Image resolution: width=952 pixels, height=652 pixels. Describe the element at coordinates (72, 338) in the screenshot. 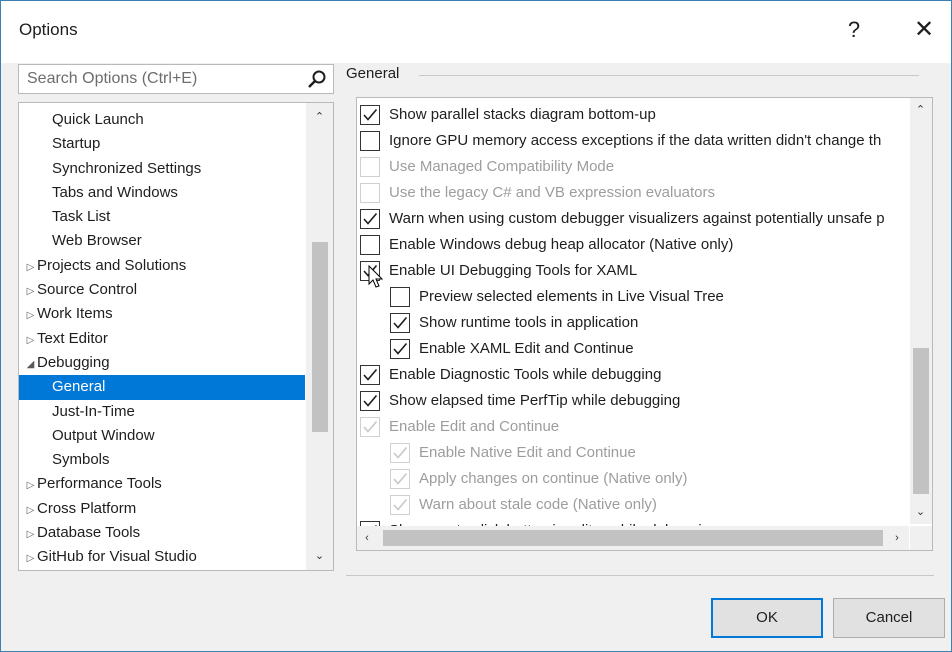

I see `tree-item-label: Text Editor` at that location.